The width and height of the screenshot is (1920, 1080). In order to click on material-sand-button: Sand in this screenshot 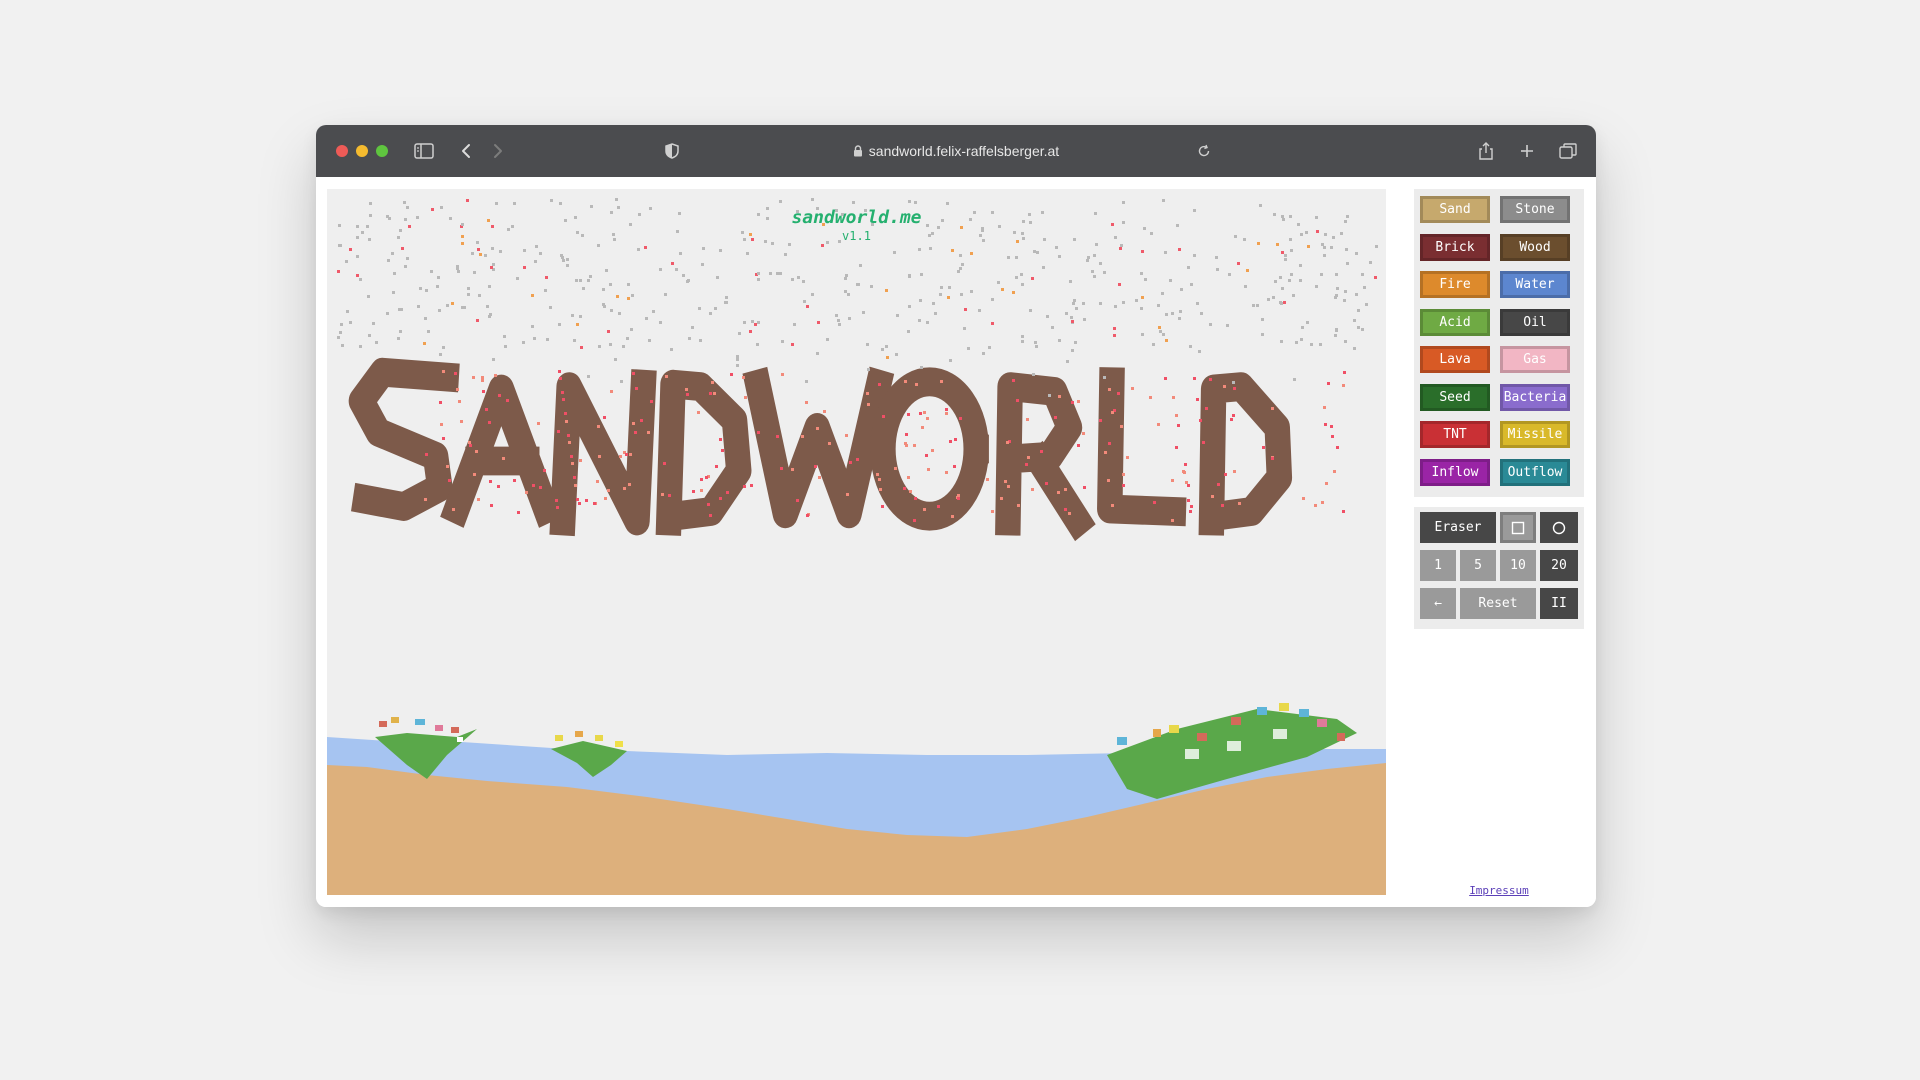, I will do `click(1455, 209)`.